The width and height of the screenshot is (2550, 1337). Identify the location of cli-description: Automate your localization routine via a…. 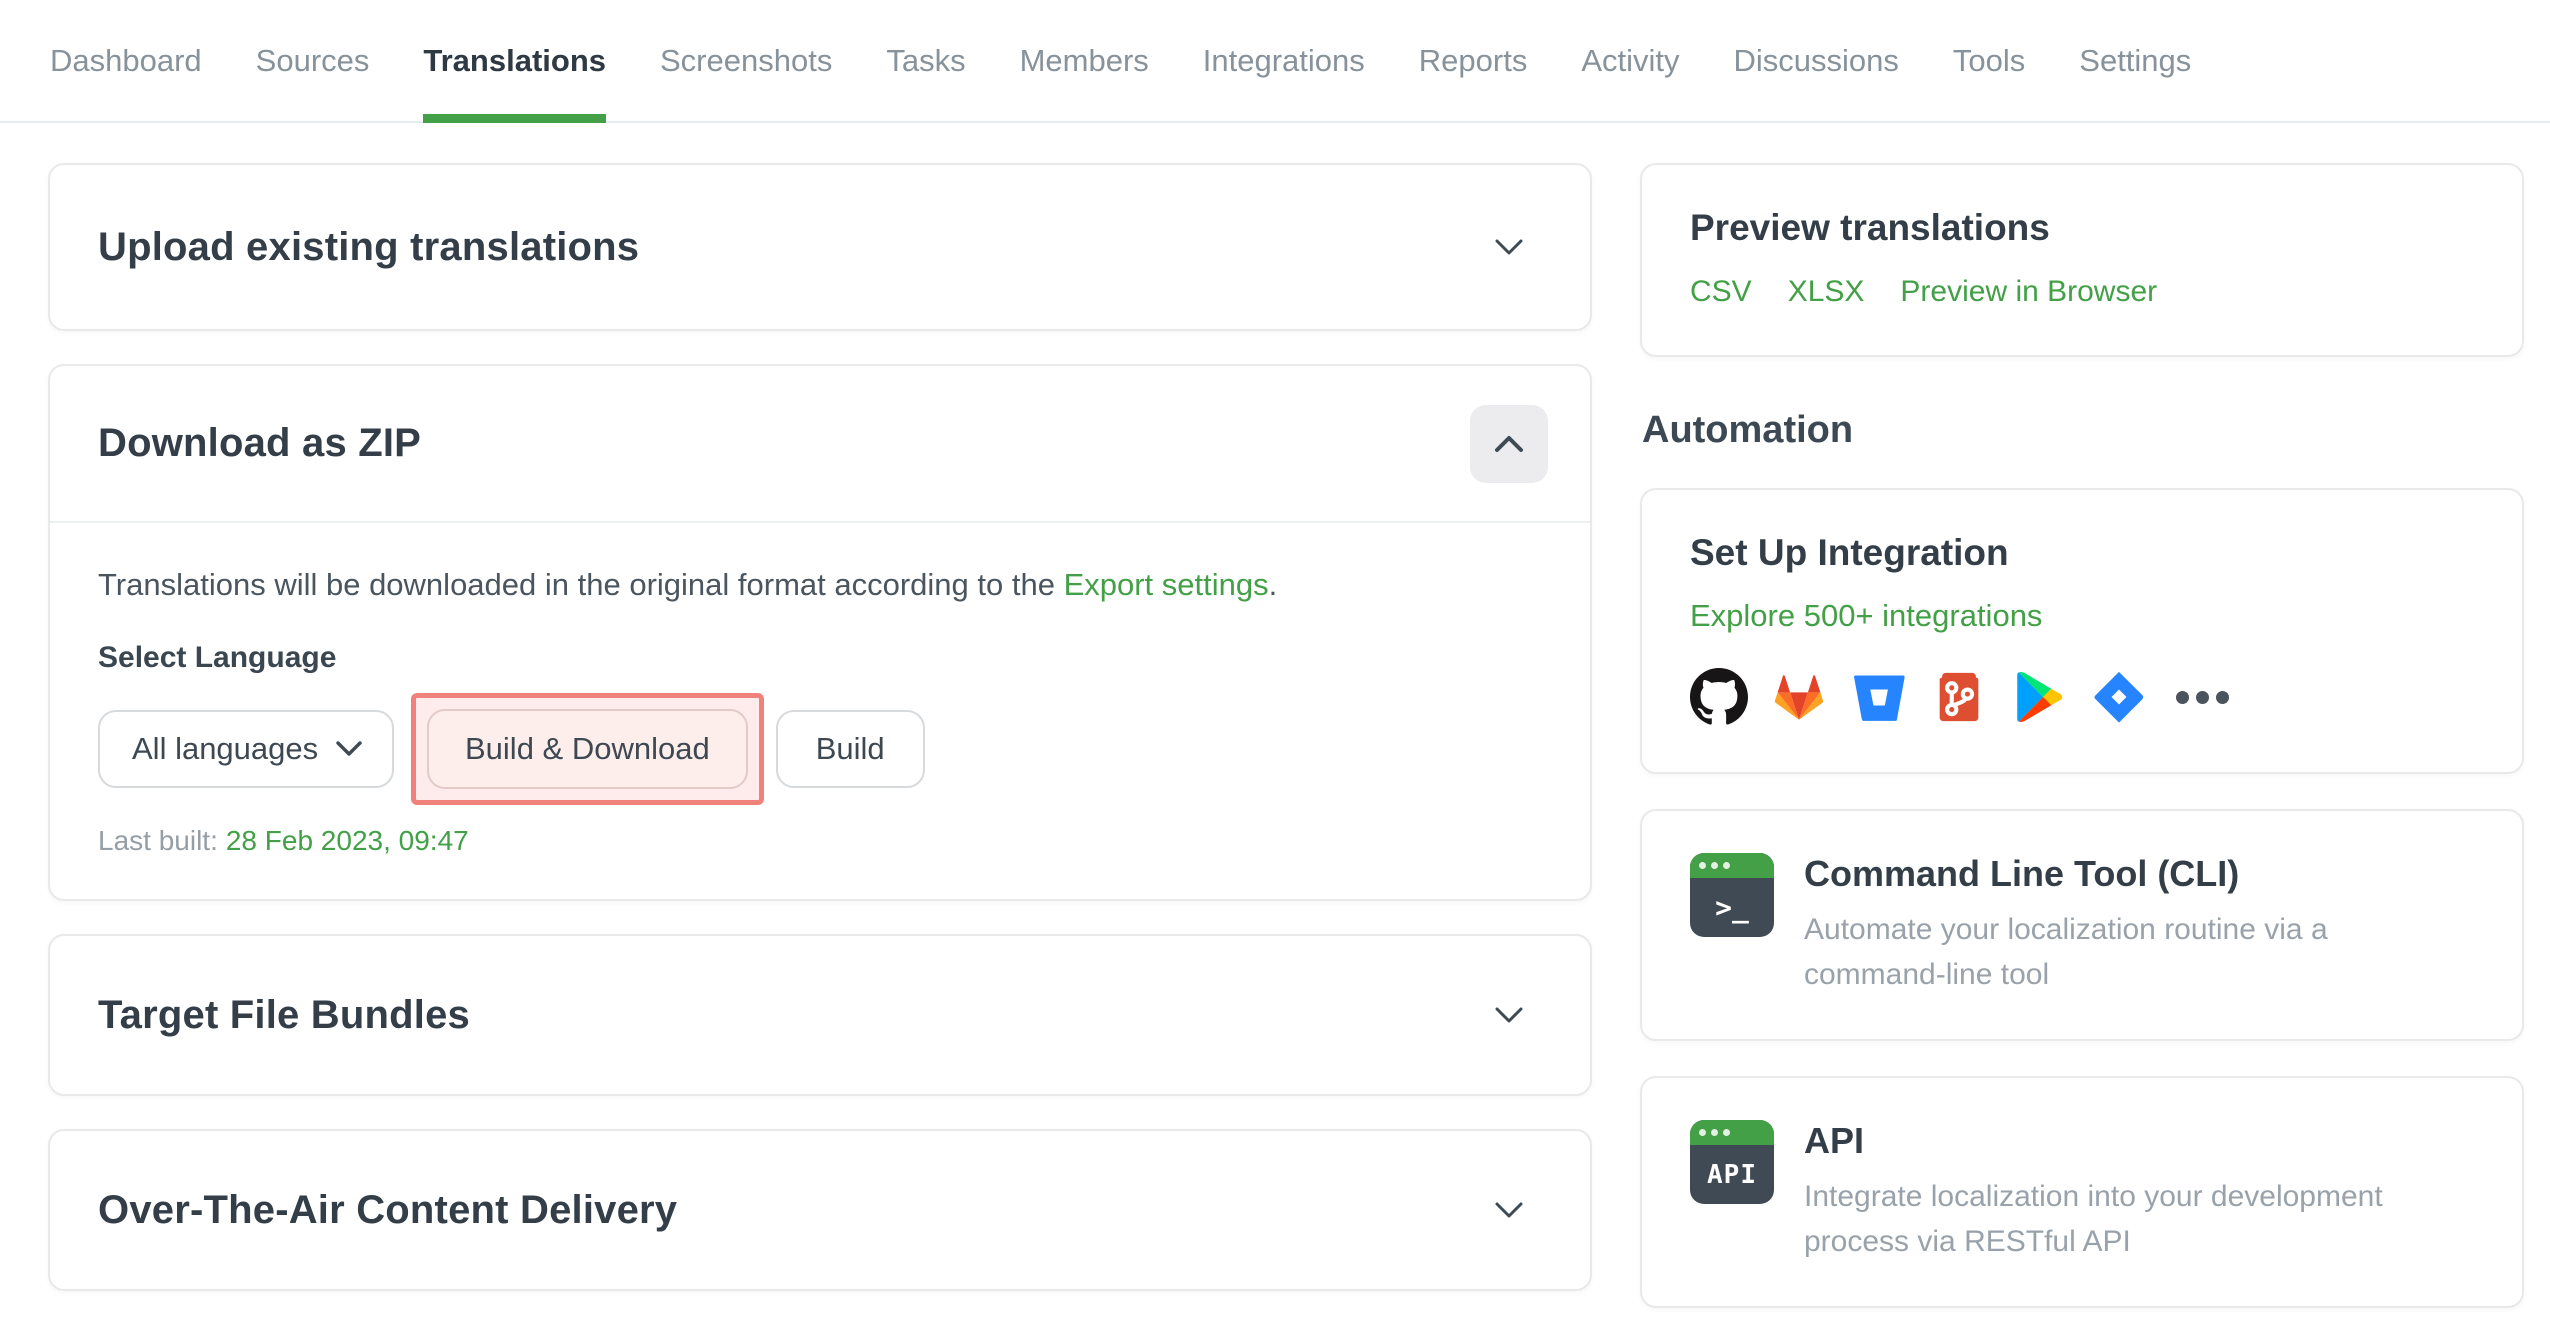
(2066, 952).